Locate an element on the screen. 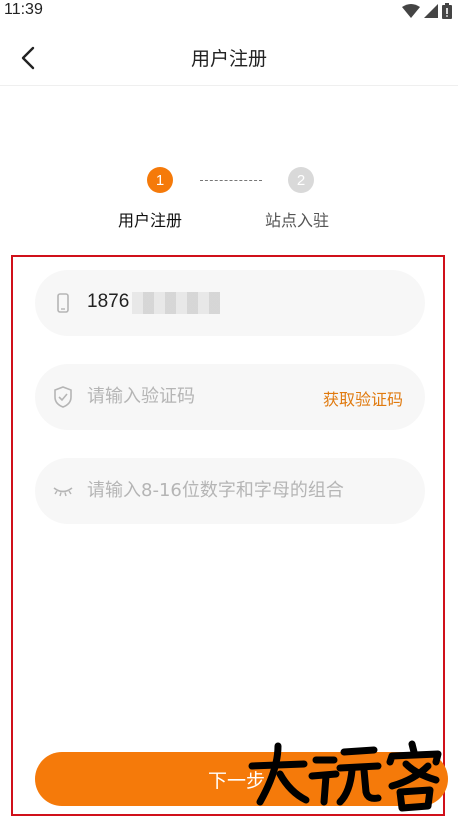 This screenshot has height=820, width=458. eye-closed-icon is located at coordinates (63, 491).